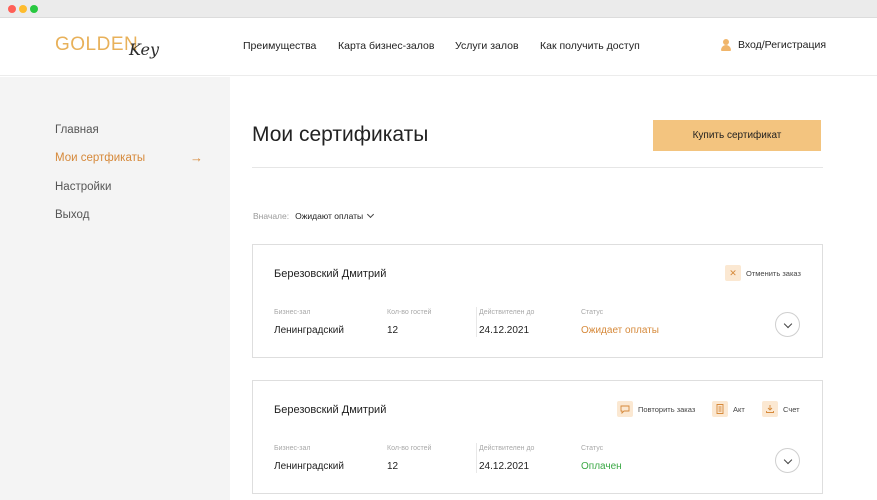 This screenshot has height=500, width=877. Describe the element at coordinates (620, 330) in the screenshot. I see `status-value: Ожидает оплаты` at that location.